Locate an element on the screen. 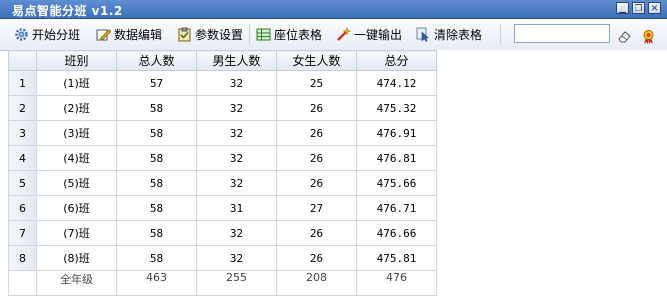 The image size is (667, 296). edit-icon is located at coordinates (104, 34).